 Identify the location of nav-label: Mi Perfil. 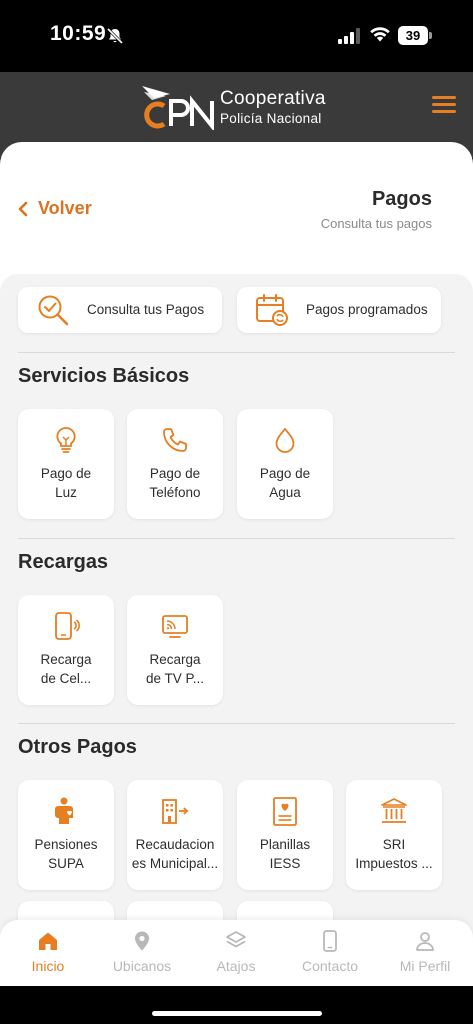
(425, 966).